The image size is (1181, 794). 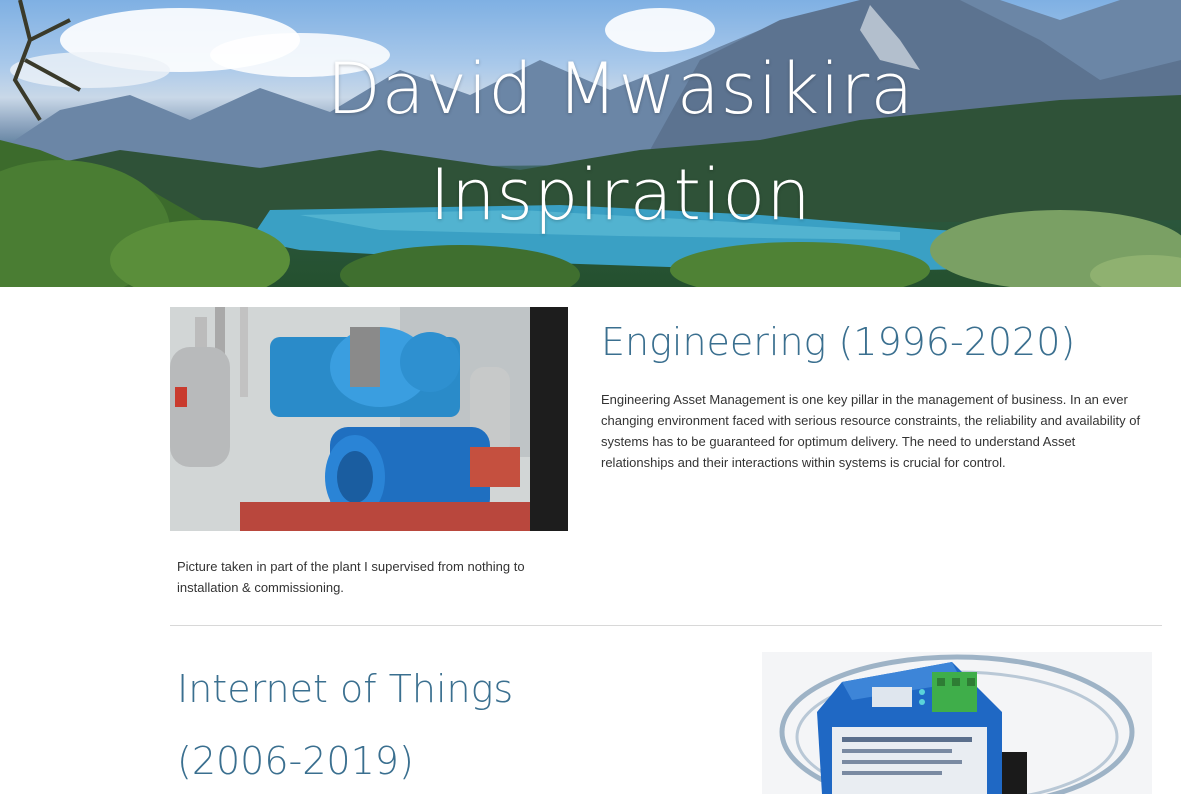 I want to click on iot-sensor-photo, so click(x=957, y=723).